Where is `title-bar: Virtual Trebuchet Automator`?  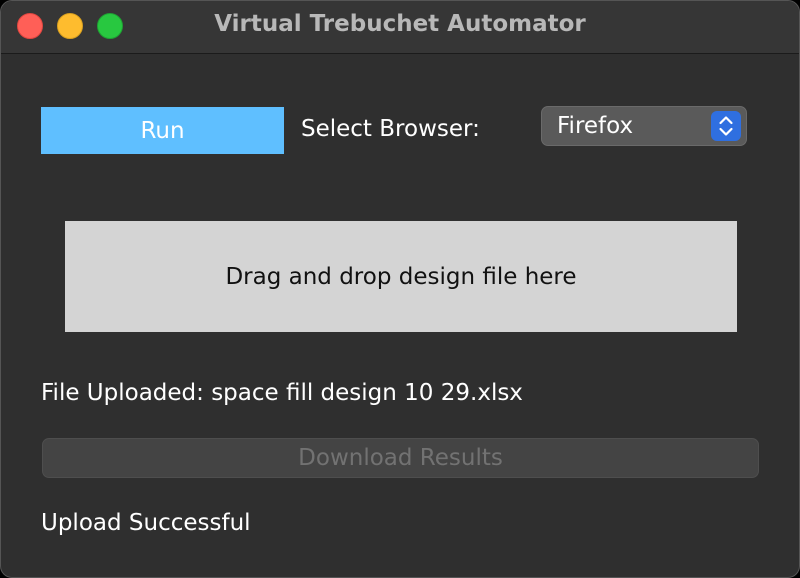 title-bar: Virtual Trebuchet Automator is located at coordinates (400, 27).